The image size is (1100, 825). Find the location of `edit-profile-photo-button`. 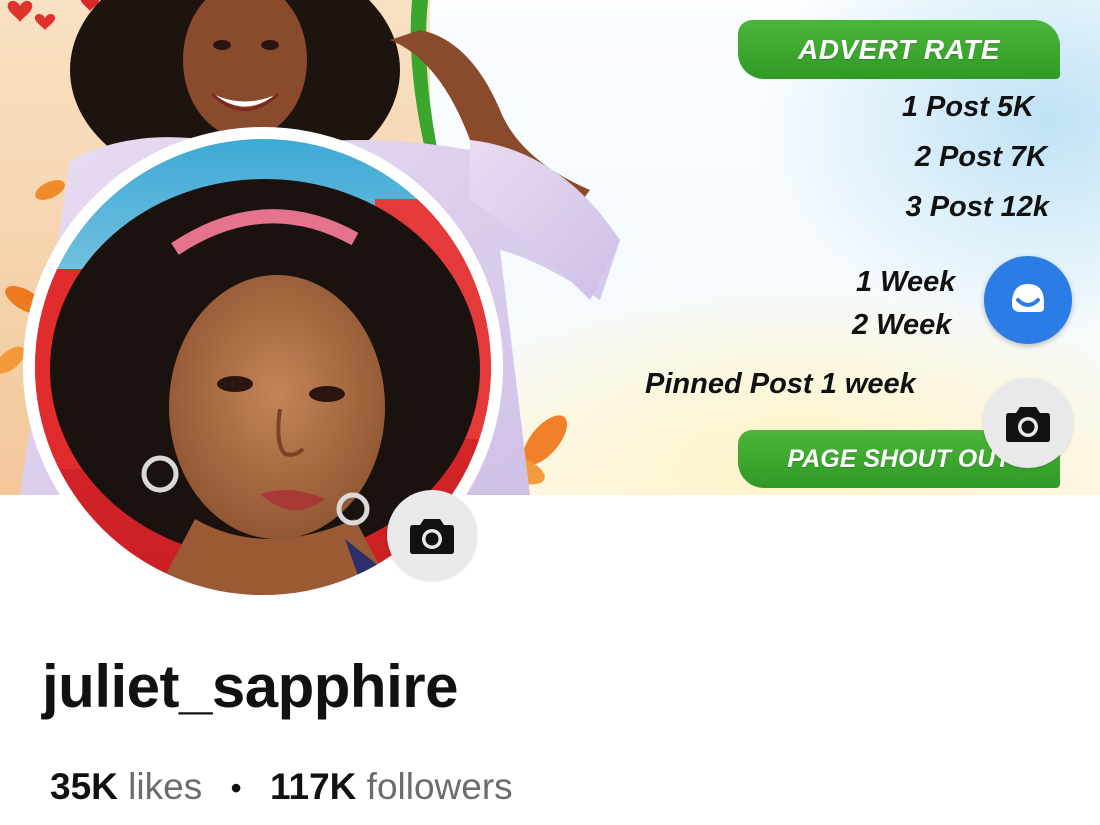

edit-profile-photo-button is located at coordinates (432, 535).